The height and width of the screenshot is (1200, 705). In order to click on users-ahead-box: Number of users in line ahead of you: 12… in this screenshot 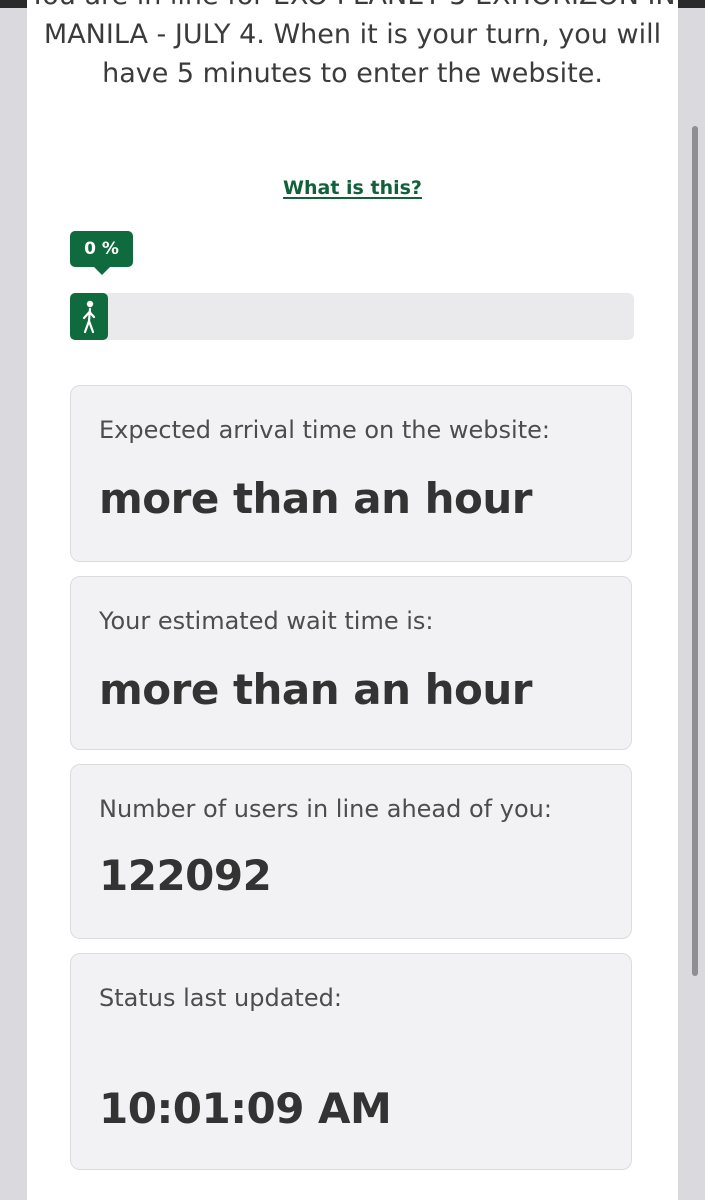, I will do `click(351, 851)`.